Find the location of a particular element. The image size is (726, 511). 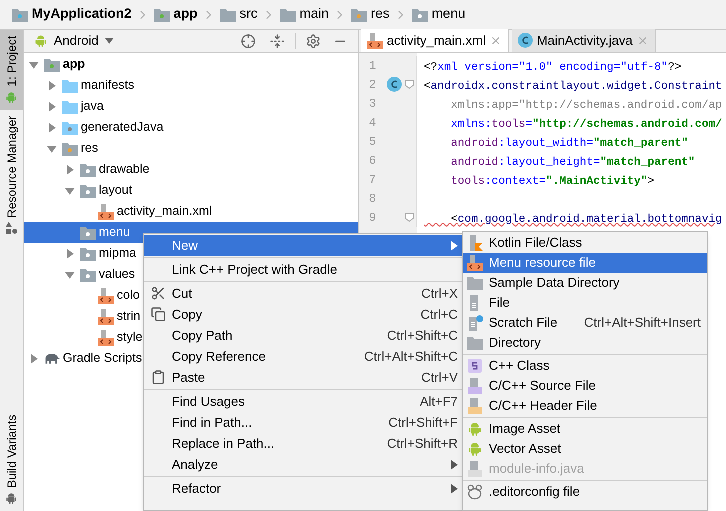

tree-item-label: mipma is located at coordinates (118, 253).